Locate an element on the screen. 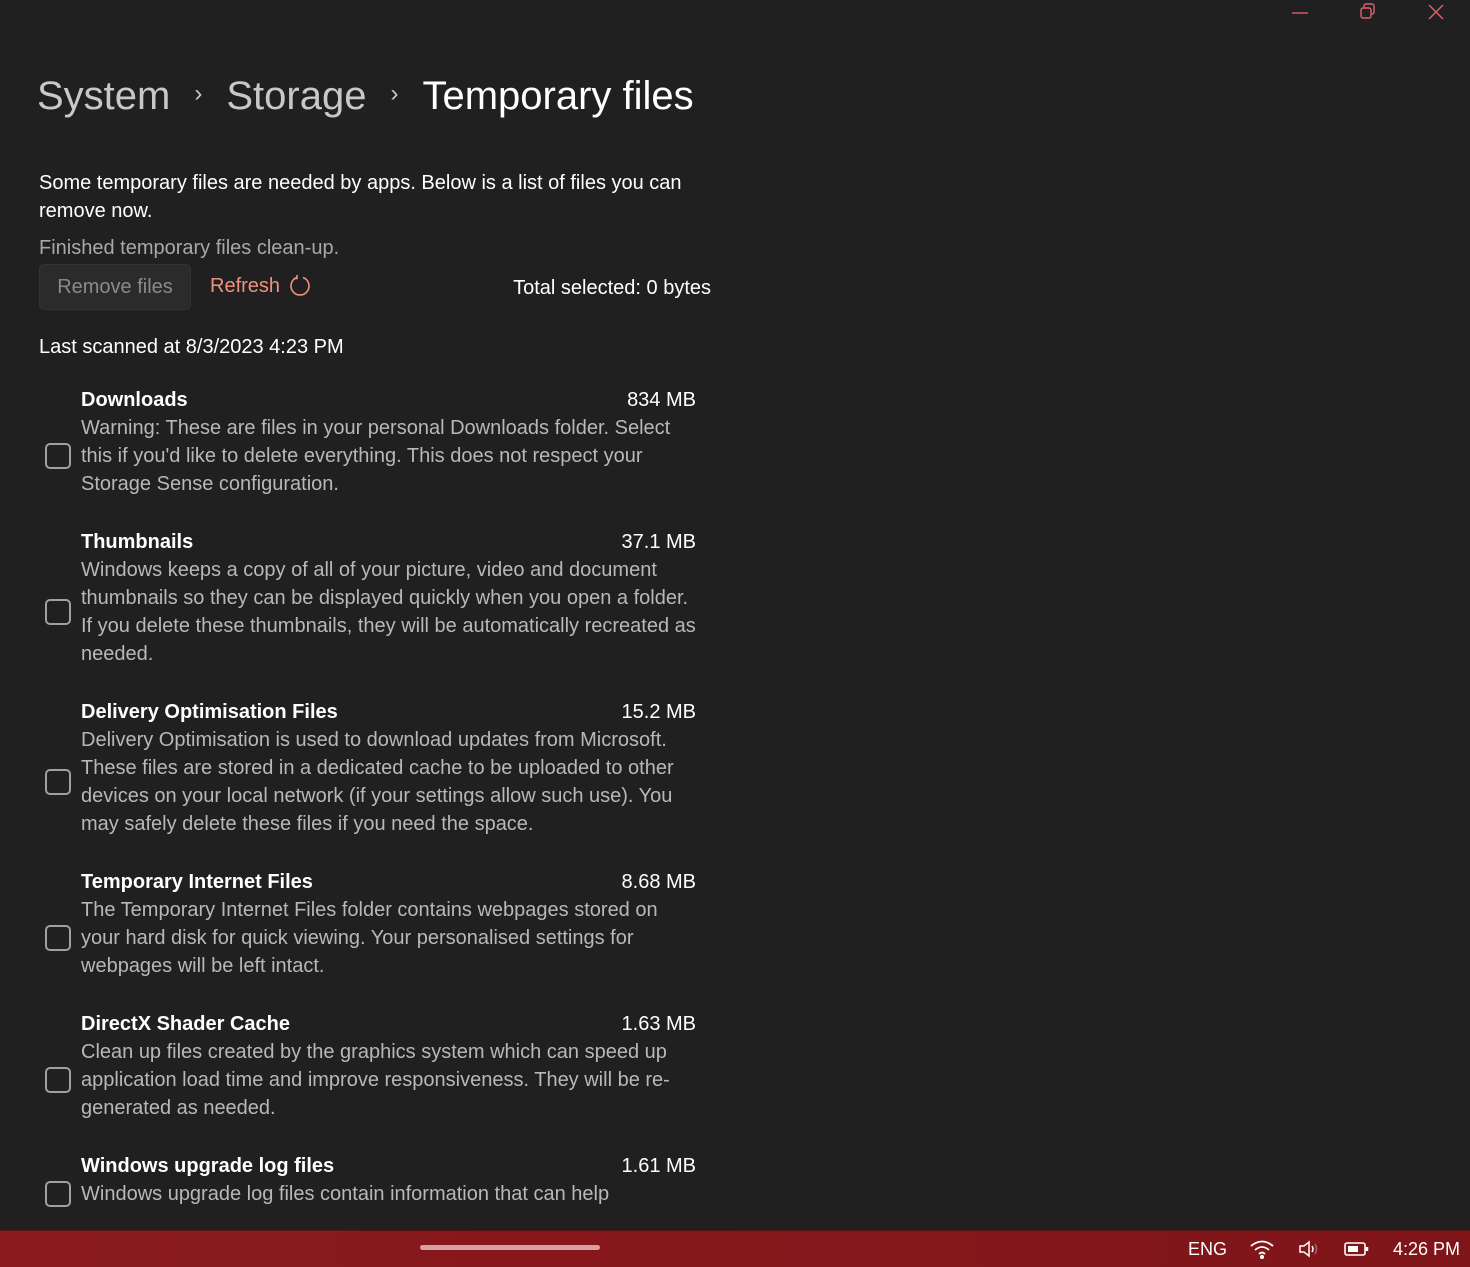 Image resolution: width=1470 pixels, height=1267 pixels. page-title: Temporary files is located at coordinates (558, 96).